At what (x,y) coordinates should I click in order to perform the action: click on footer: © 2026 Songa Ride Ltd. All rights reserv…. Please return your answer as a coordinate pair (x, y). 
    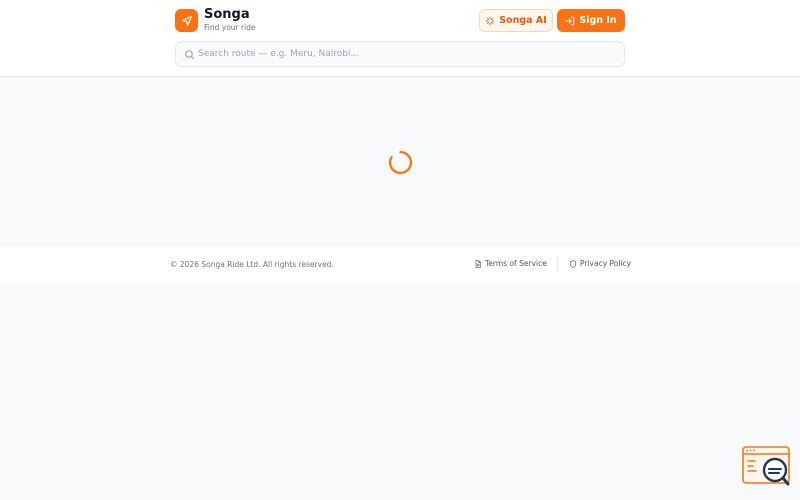
    Looking at the image, I should click on (400, 265).